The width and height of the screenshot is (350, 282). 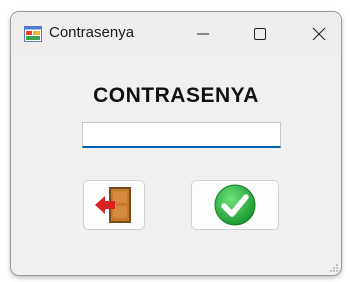 I want to click on maximize-icon, so click(x=260, y=34).